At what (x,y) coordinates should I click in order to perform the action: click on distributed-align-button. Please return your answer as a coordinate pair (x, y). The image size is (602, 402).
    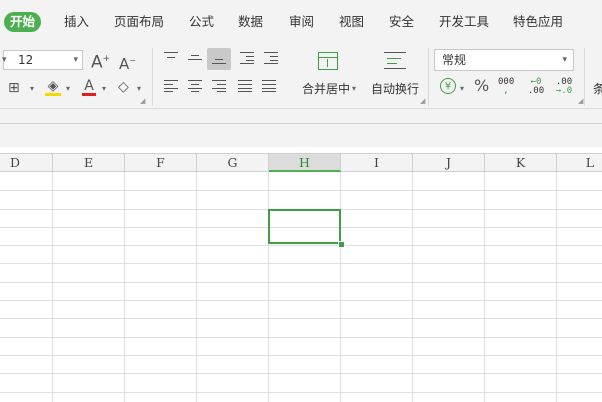
    Looking at the image, I should click on (269, 86).